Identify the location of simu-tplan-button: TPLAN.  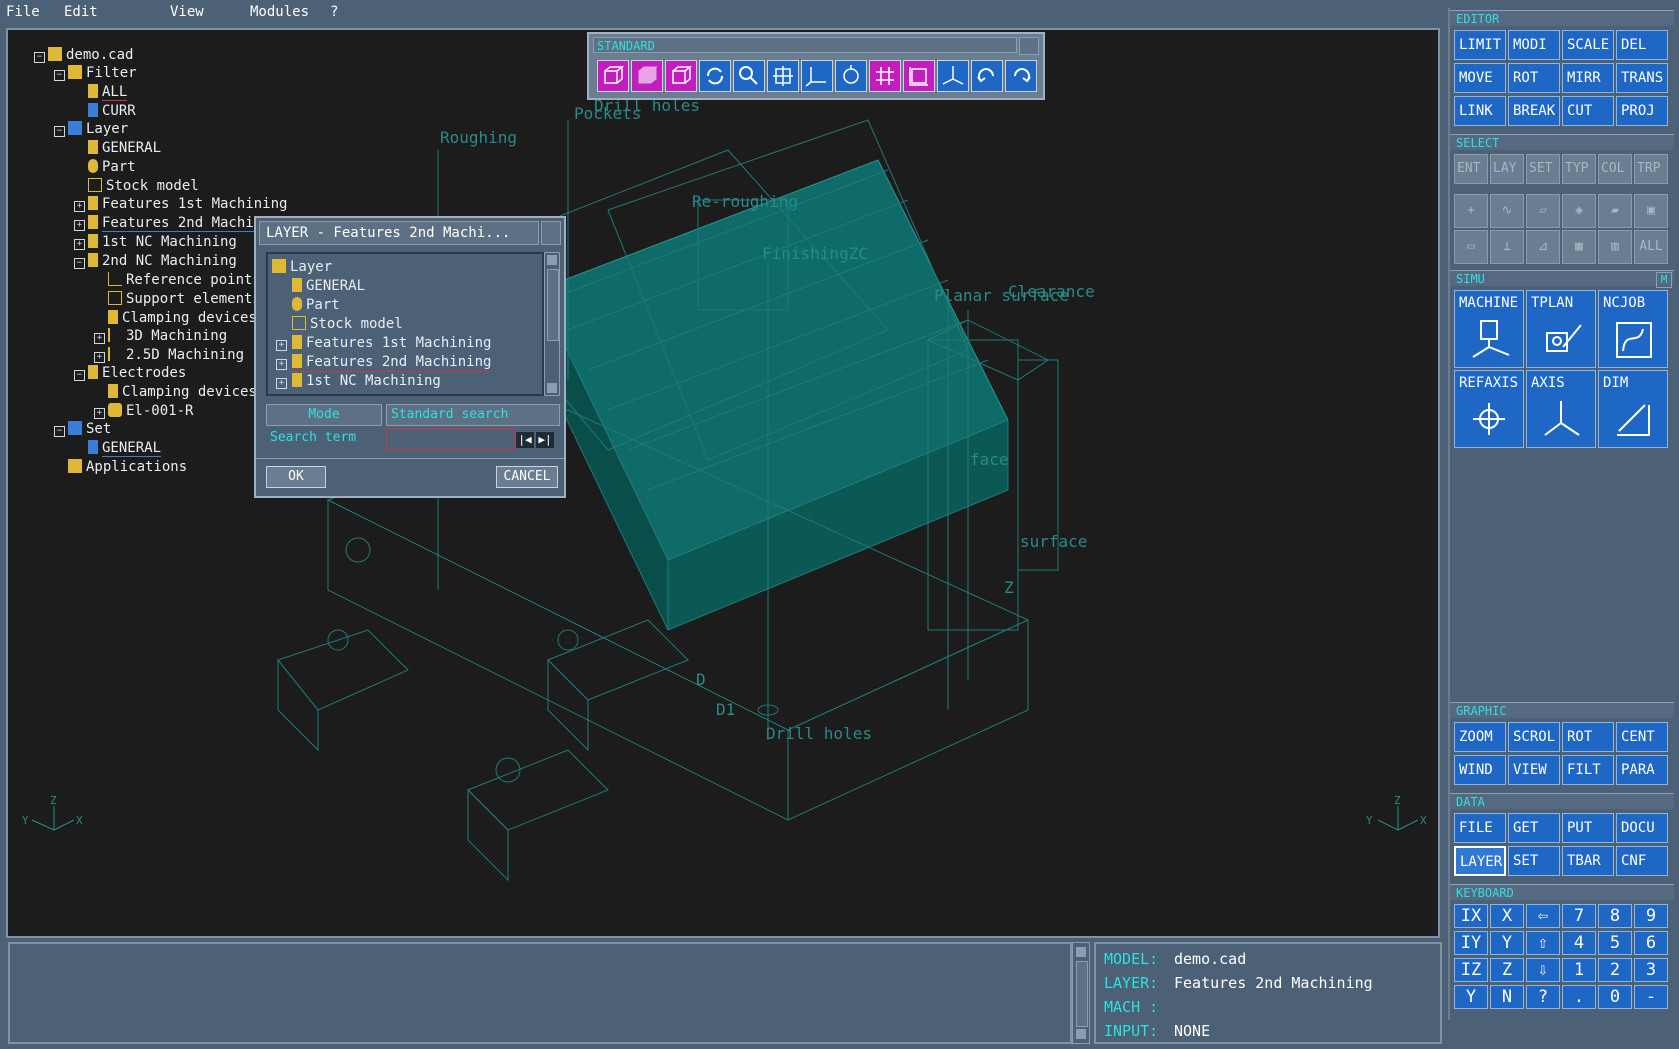
(1561, 329).